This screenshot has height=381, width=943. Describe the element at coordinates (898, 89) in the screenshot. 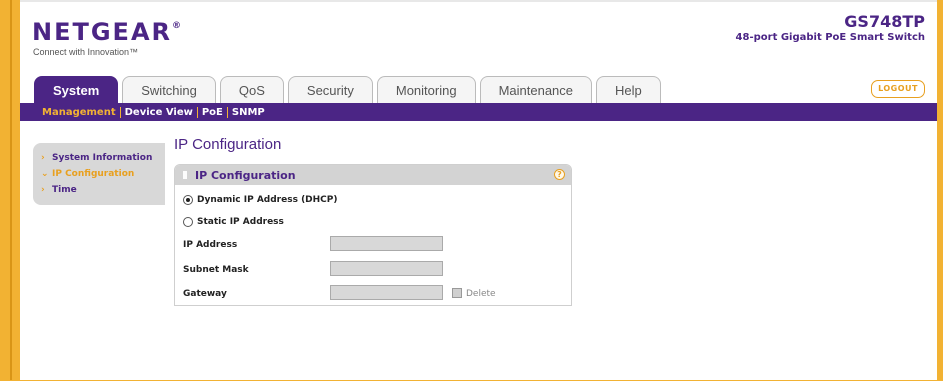

I see `logout-button: LOGOUT` at that location.